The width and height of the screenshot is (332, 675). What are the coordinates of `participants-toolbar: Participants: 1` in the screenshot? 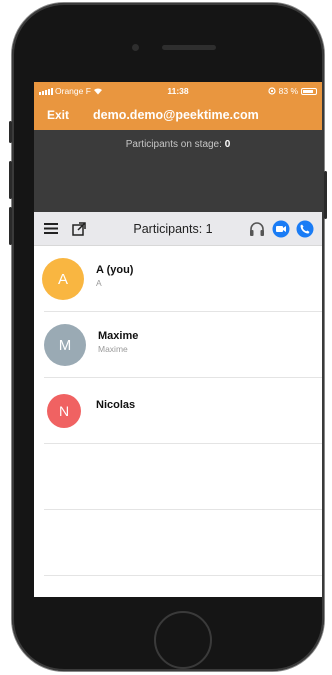 It's located at (178, 229).